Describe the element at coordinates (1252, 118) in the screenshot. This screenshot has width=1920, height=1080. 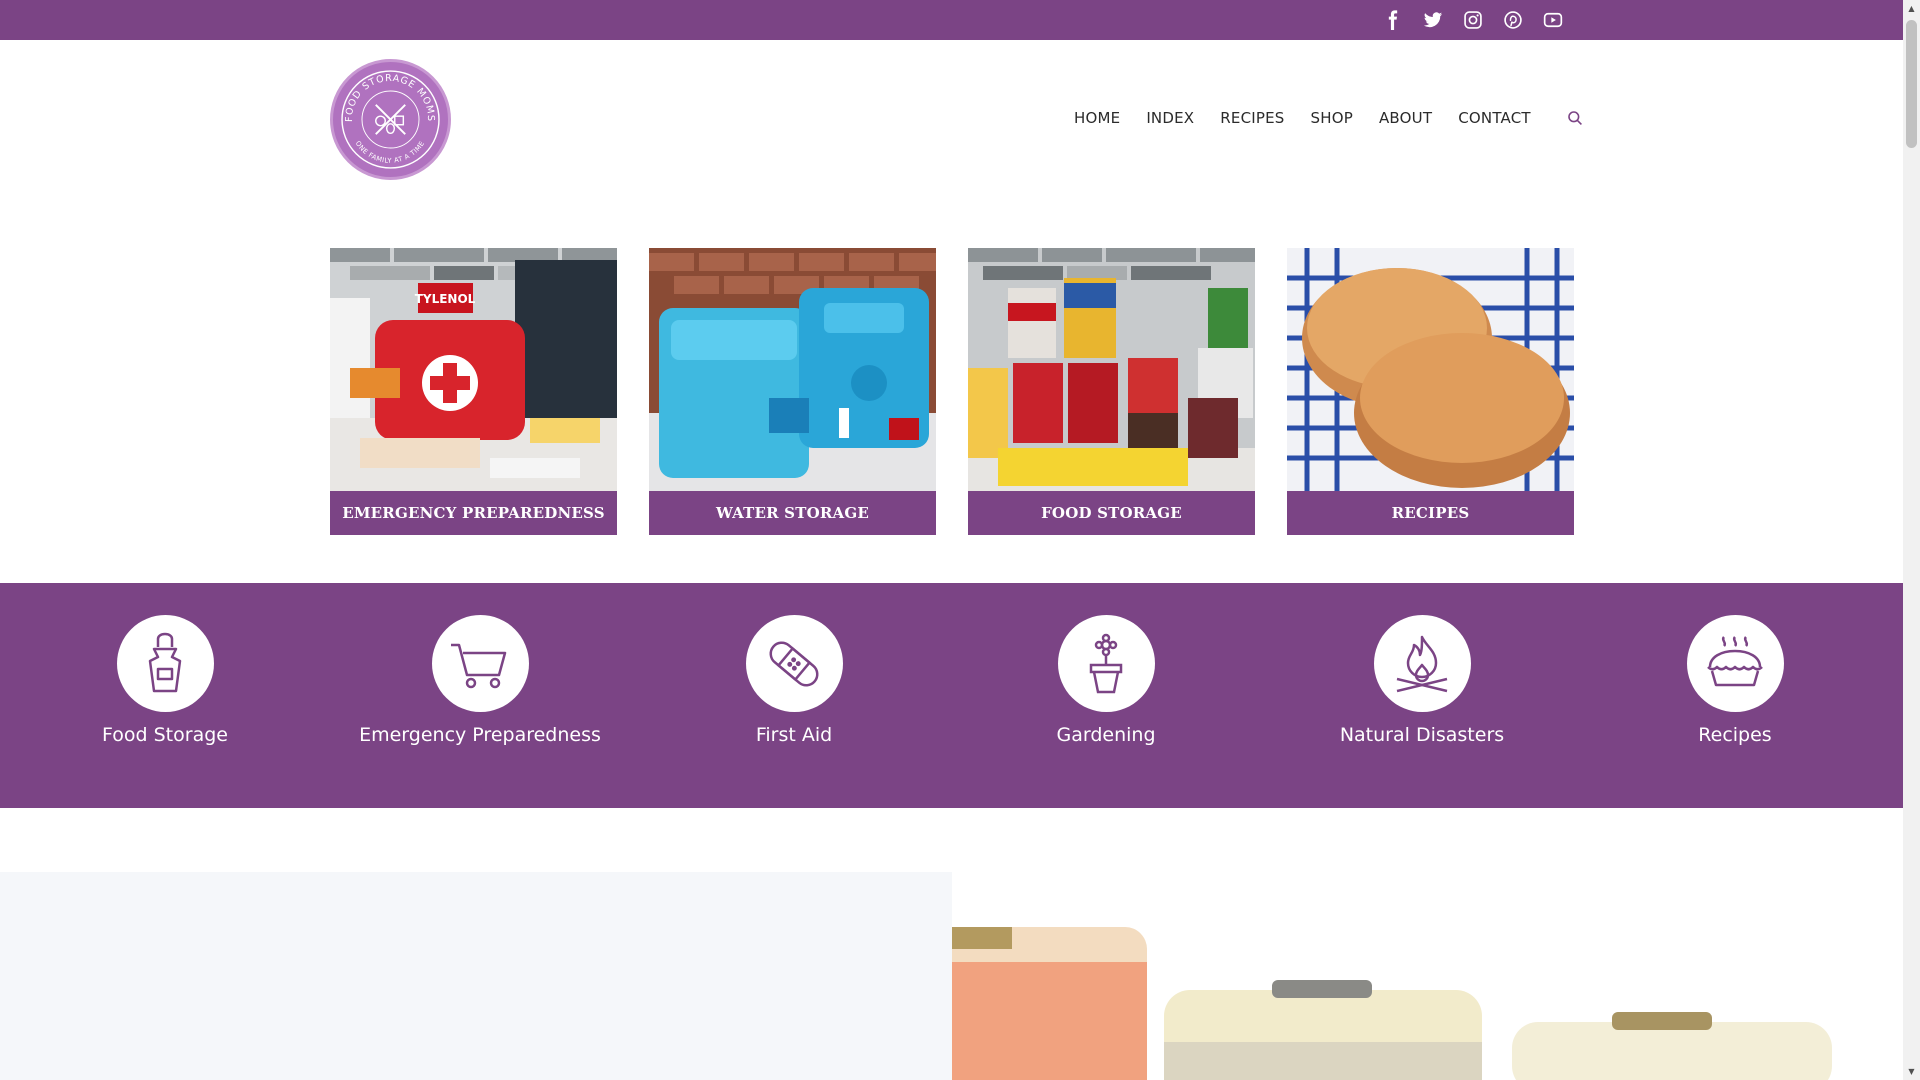
I see `nav-recipes: RECIPES` at that location.